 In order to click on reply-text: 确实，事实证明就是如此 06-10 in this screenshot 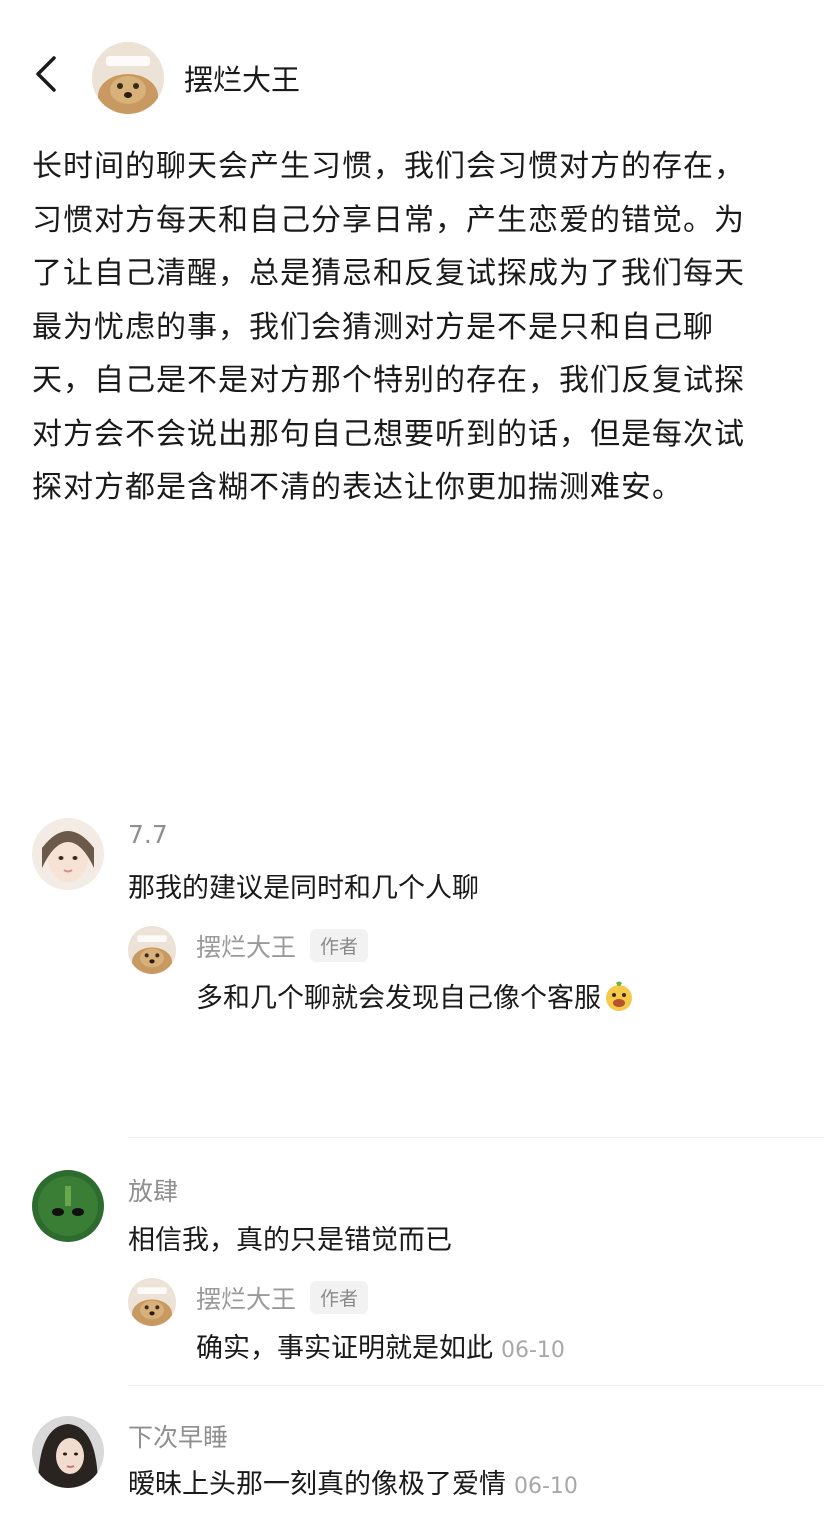, I will do `click(380, 1345)`.